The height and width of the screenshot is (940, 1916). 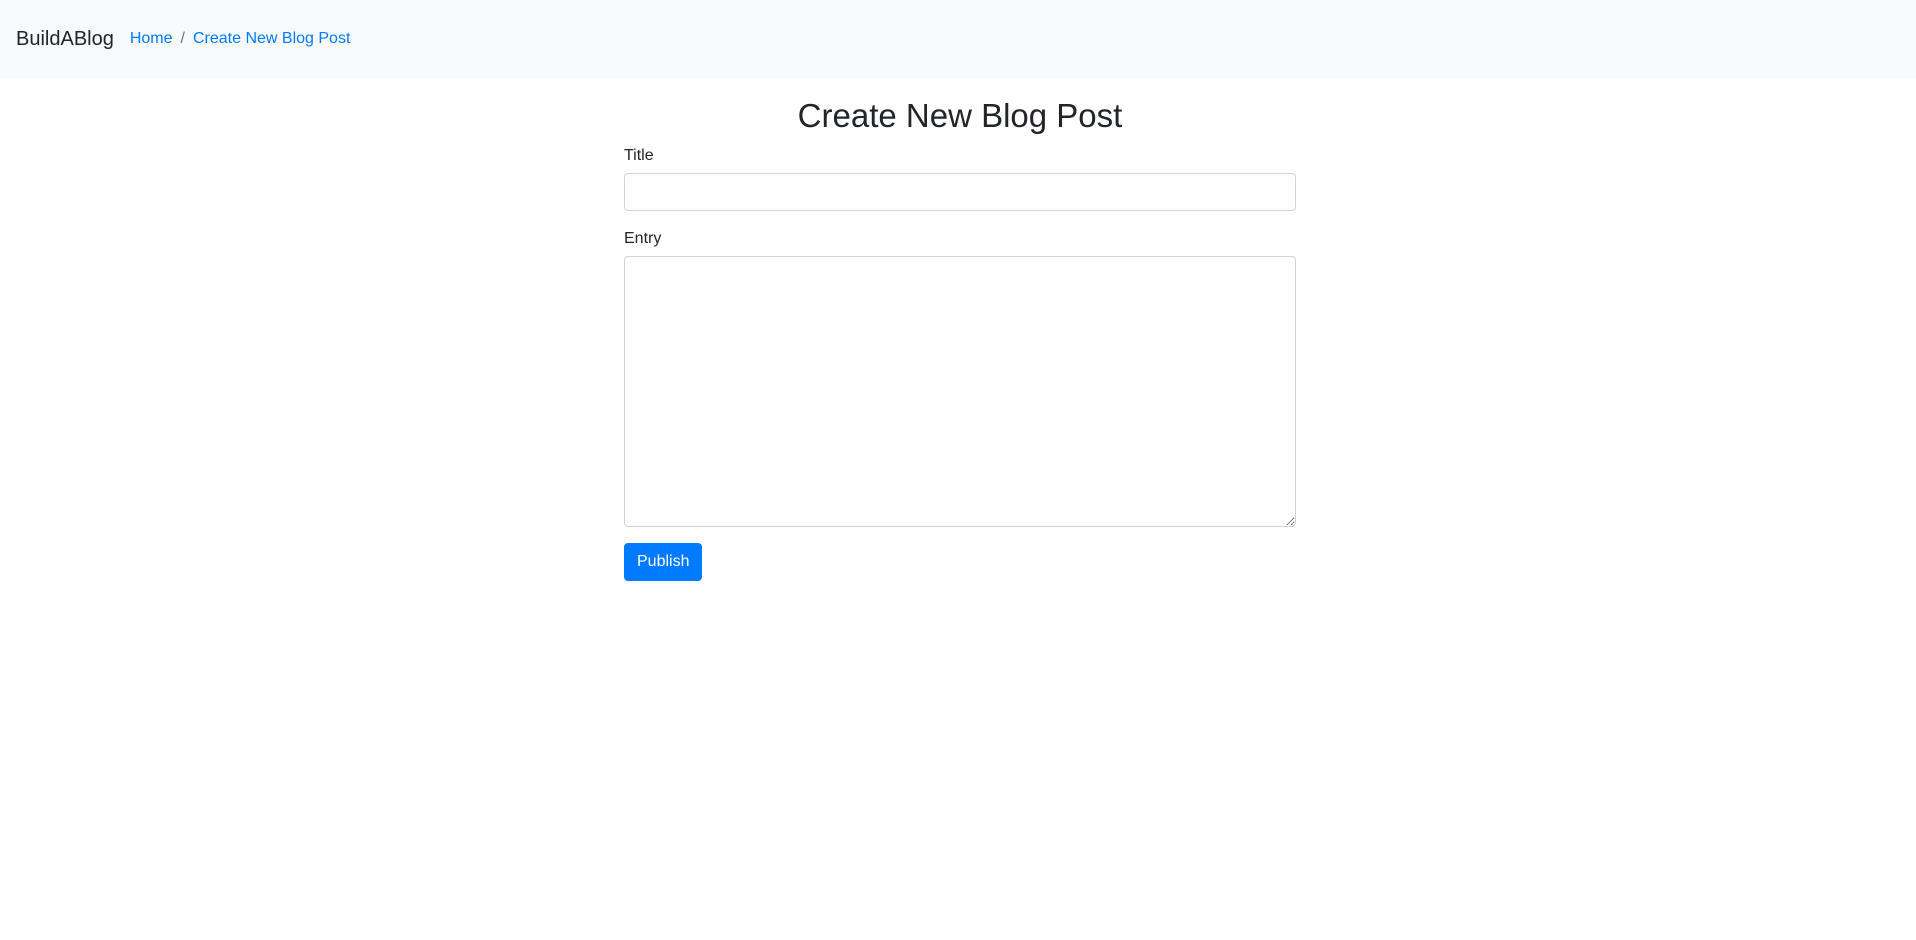 What do you see at coordinates (958, 39) in the screenshot?
I see `navbar: BuildABlog Home / Create New Blog Post` at bounding box center [958, 39].